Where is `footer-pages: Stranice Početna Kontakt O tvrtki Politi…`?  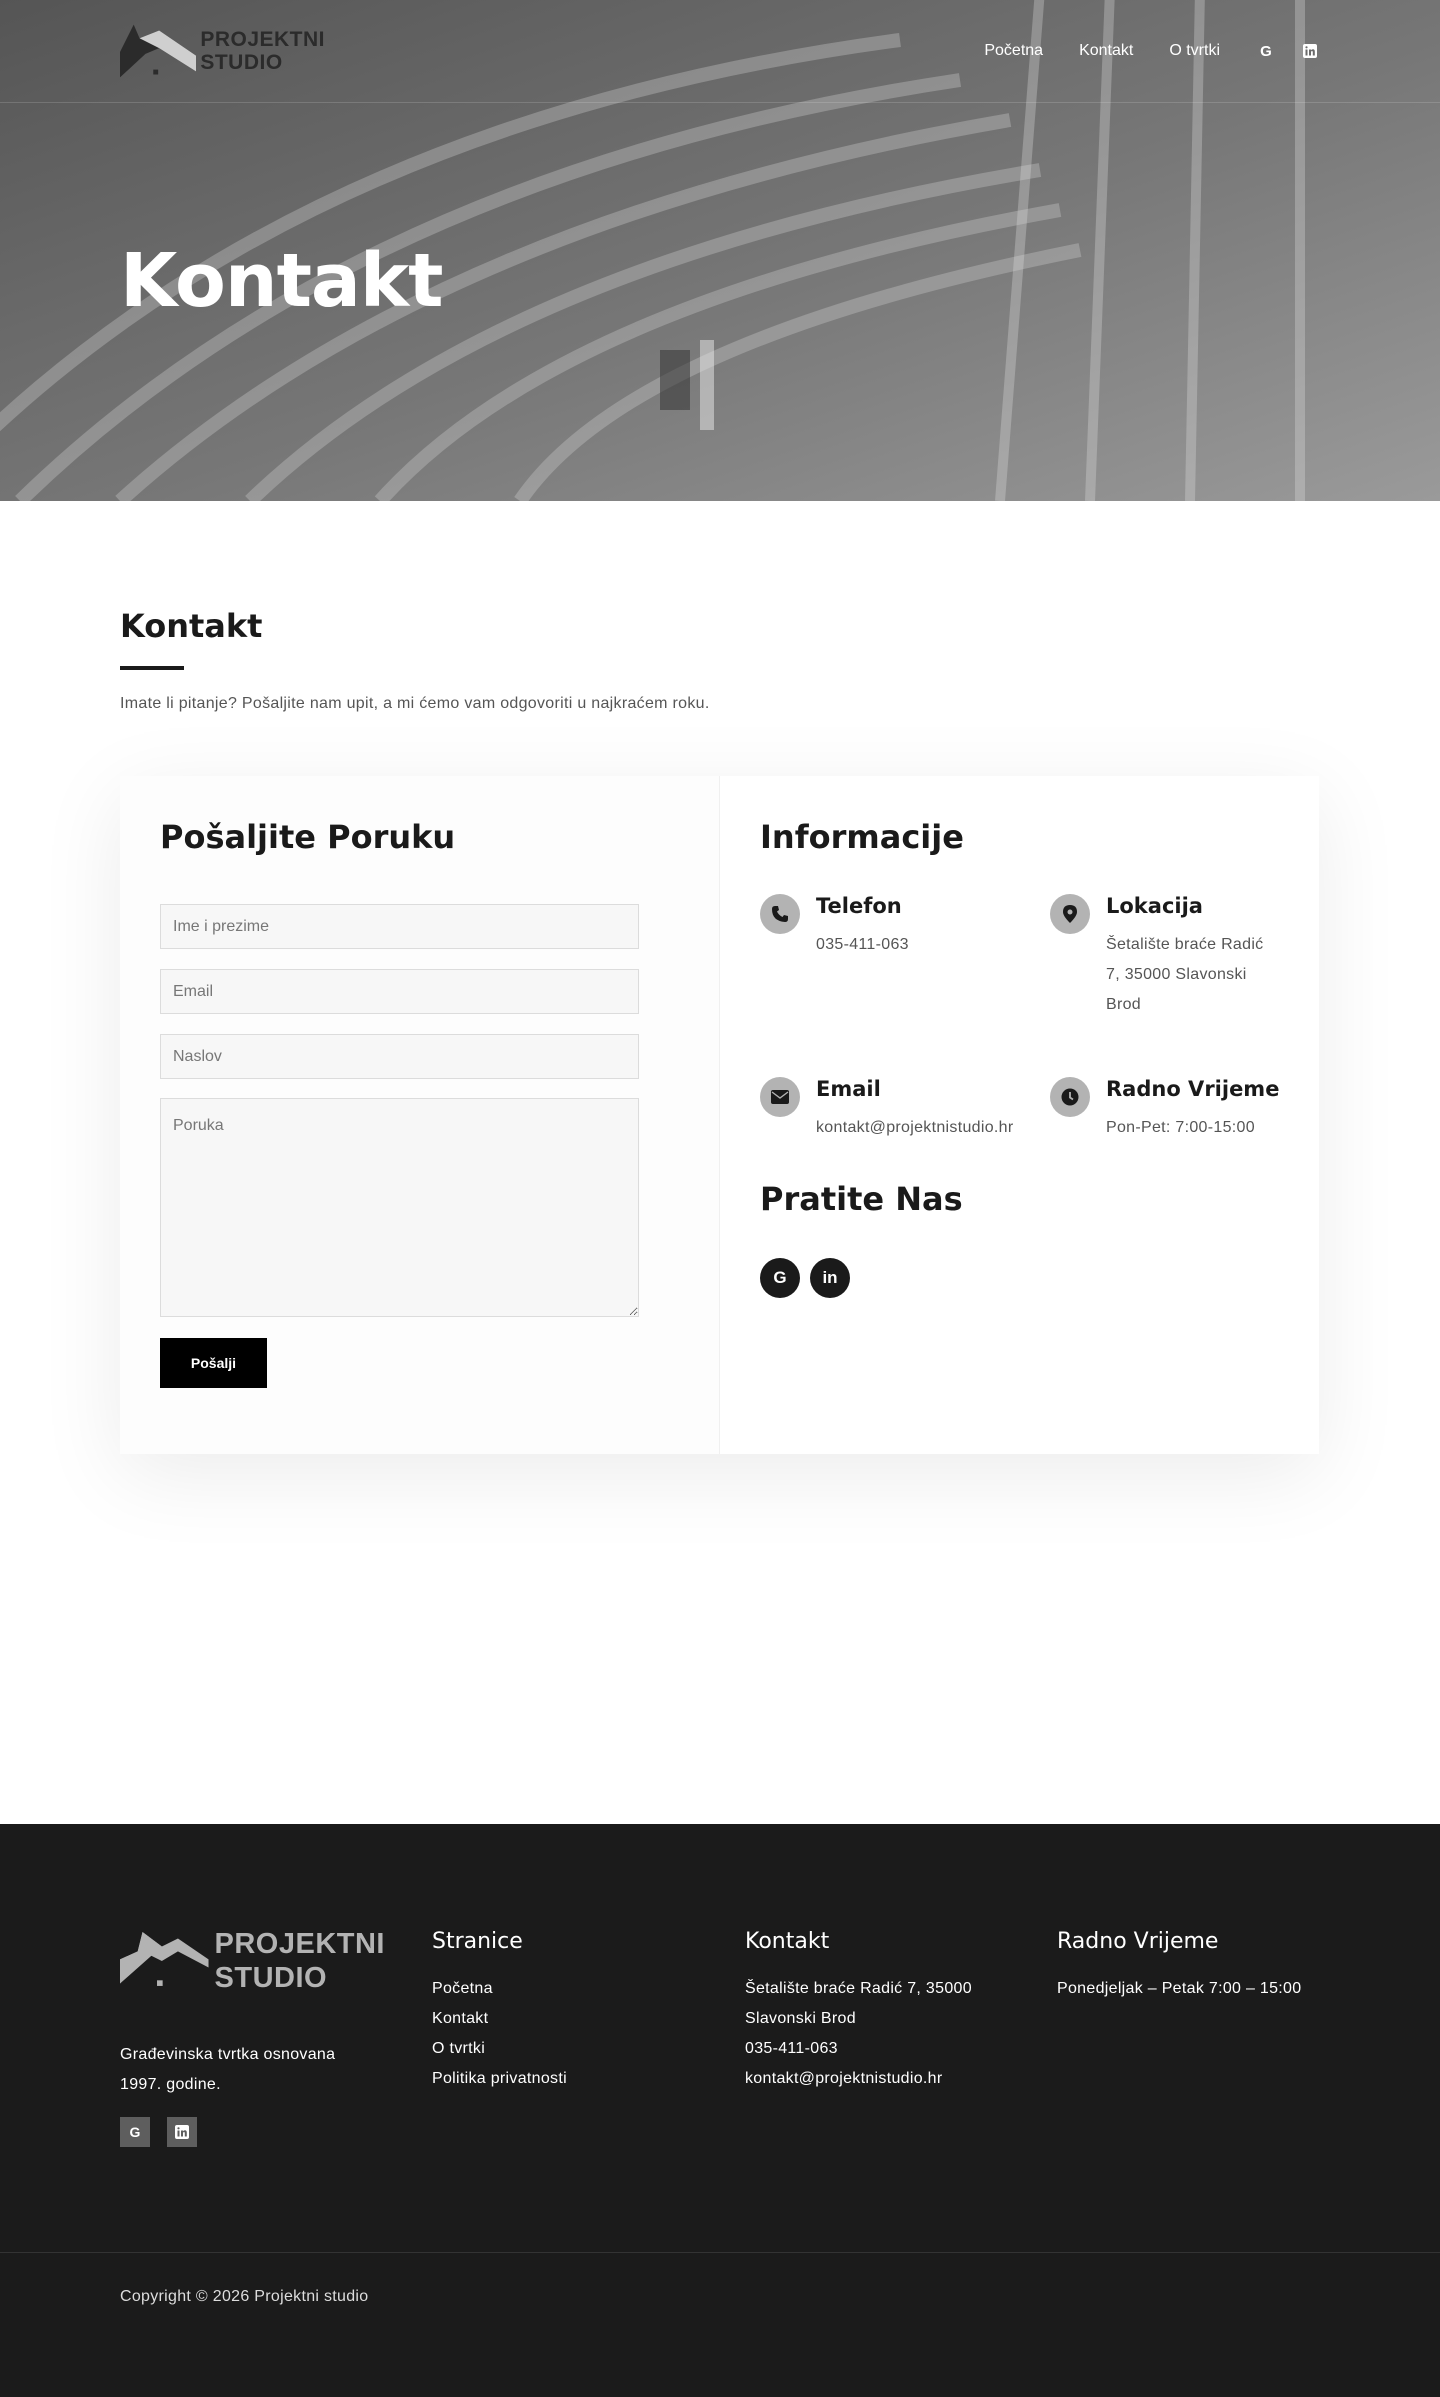 footer-pages: Stranice Početna Kontakt O tvrtki Politi… is located at coordinates (499, 2011).